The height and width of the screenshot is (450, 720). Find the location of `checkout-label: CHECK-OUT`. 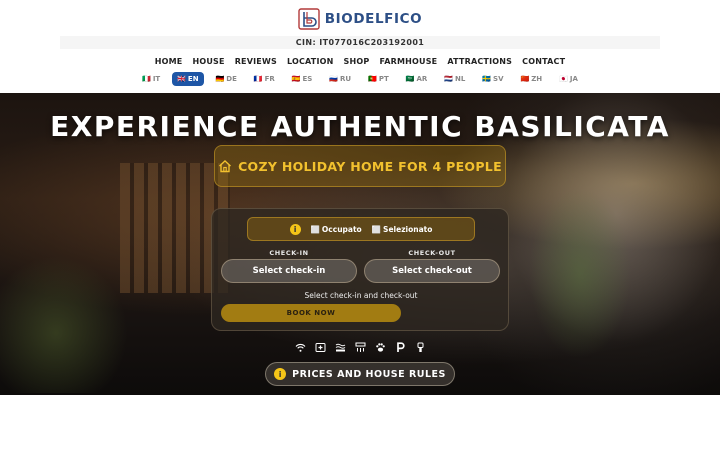

checkout-label: CHECK-OUT is located at coordinates (432, 253).